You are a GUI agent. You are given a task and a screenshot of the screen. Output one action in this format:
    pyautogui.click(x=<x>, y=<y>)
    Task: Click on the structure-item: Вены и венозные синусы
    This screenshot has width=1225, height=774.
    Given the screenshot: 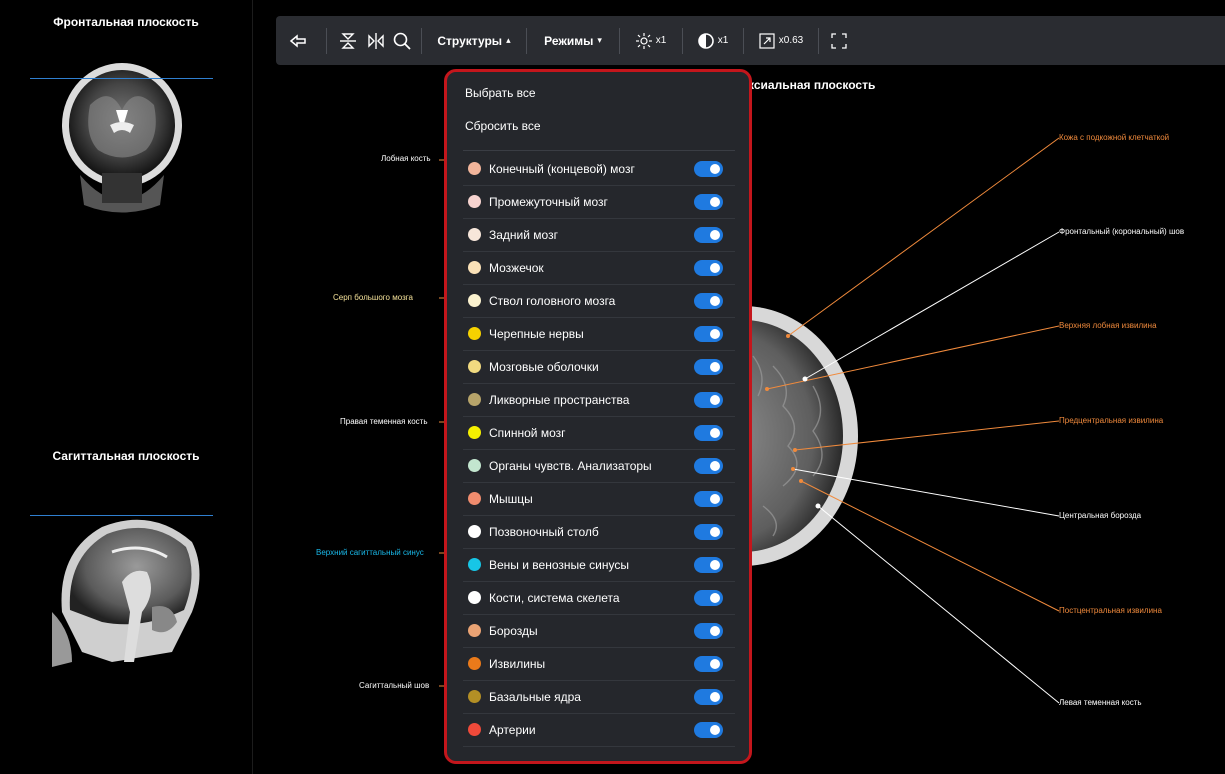 What is the action you would take?
    pyautogui.click(x=599, y=565)
    